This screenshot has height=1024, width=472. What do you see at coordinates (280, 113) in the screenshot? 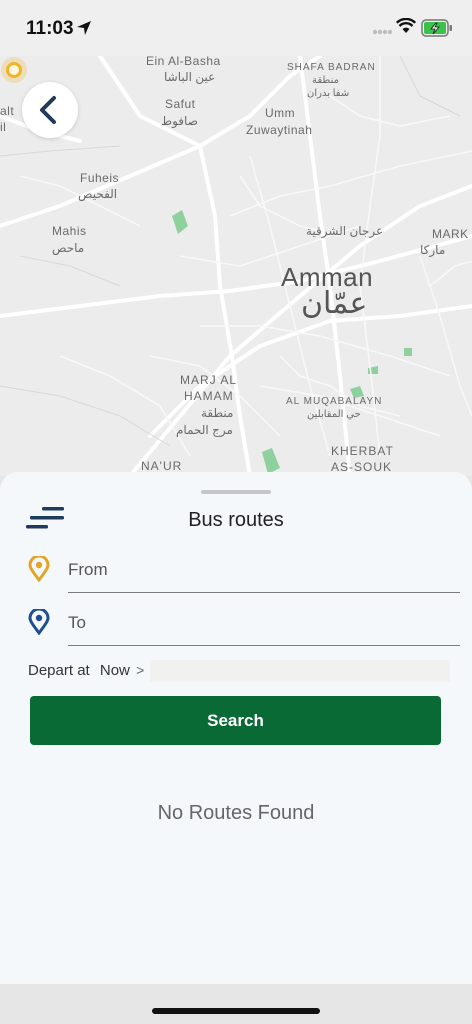
I see `map-label-umm: Umm` at bounding box center [280, 113].